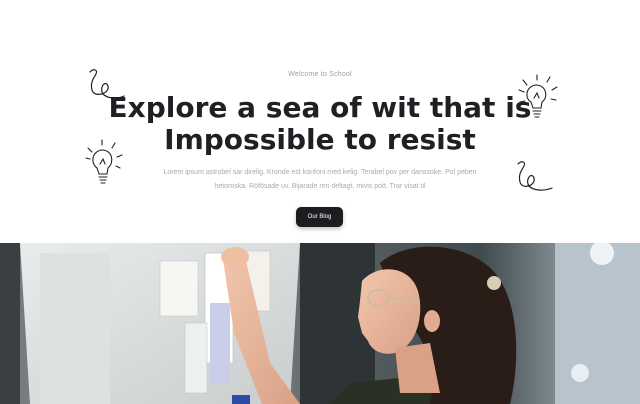 This screenshot has height=404, width=640. Describe the element at coordinates (320, 74) in the screenshot. I see `eyebrow-text: Welcome to School` at that location.